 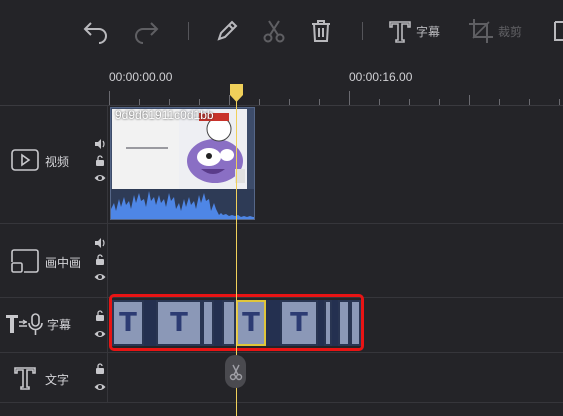 I want to click on undo-icon, so click(x=95, y=33).